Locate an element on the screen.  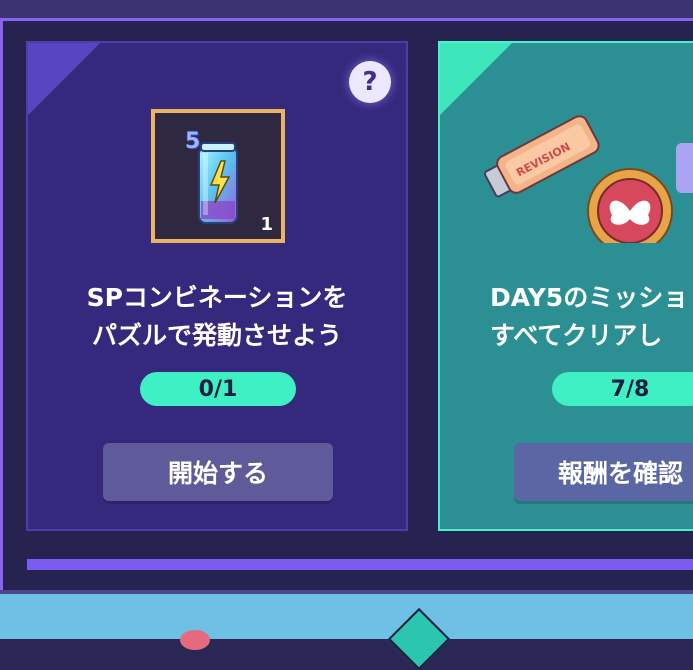
mission-progress: 0/1 is located at coordinates (218, 389).